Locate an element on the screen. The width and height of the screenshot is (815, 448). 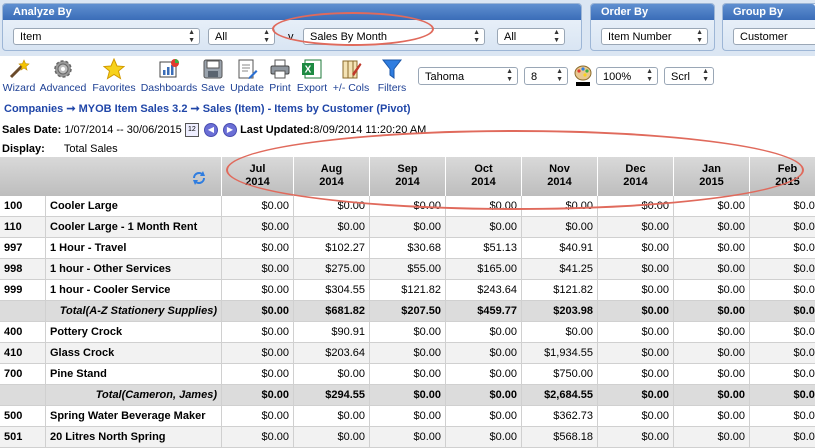
scroll-select: Scrl ▲ ▼ is located at coordinates (689, 76).